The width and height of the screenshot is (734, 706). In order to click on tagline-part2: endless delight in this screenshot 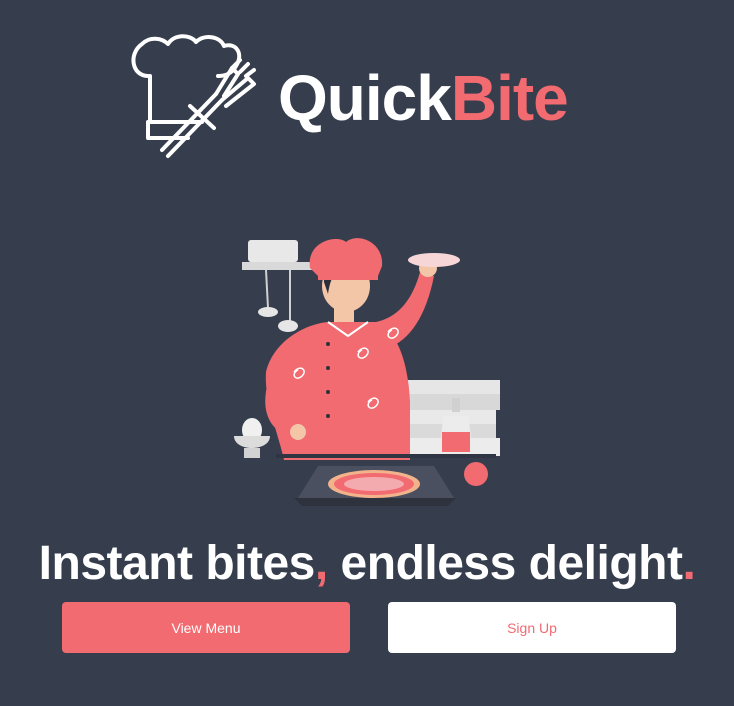, I will do `click(505, 563)`.